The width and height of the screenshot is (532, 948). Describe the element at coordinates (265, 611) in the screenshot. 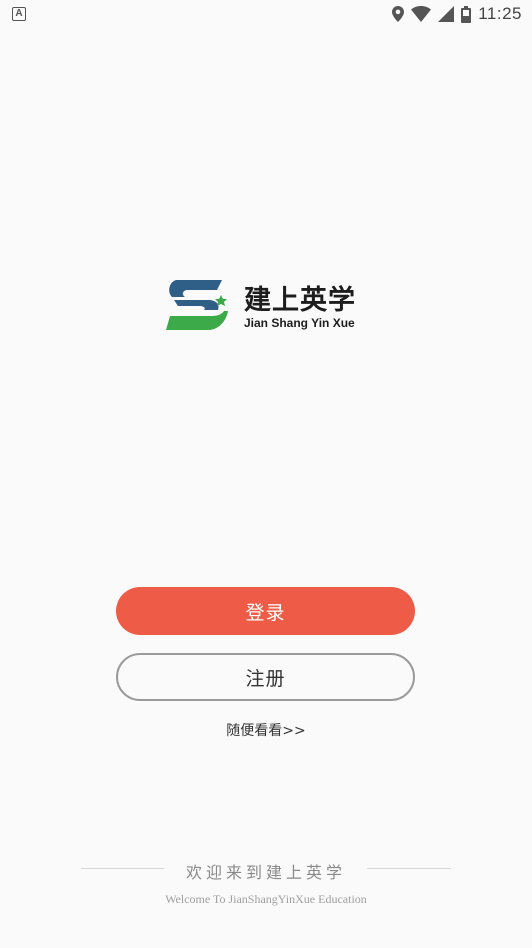

I see `login-button: 登录` at that location.